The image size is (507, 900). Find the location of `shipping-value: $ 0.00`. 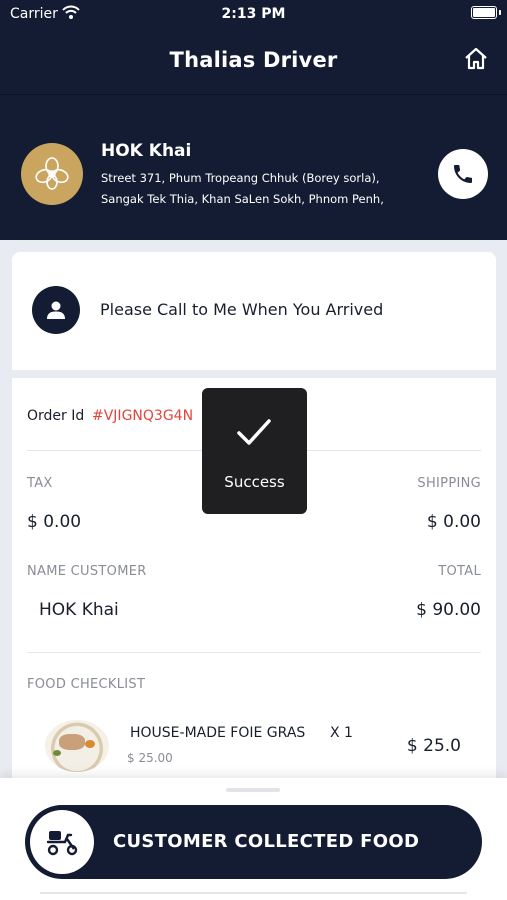

shipping-value: $ 0.00 is located at coordinates (453, 522).